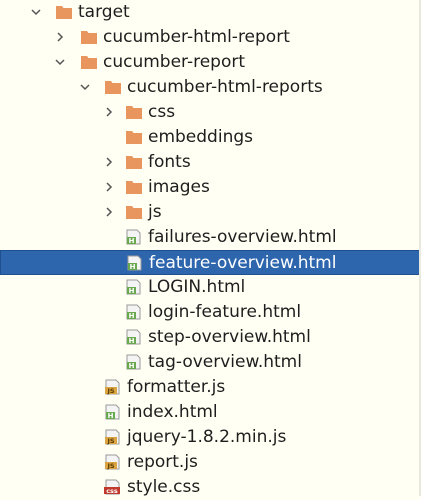  I want to click on file-tree-item: Hstep-overview.html, so click(210, 337).